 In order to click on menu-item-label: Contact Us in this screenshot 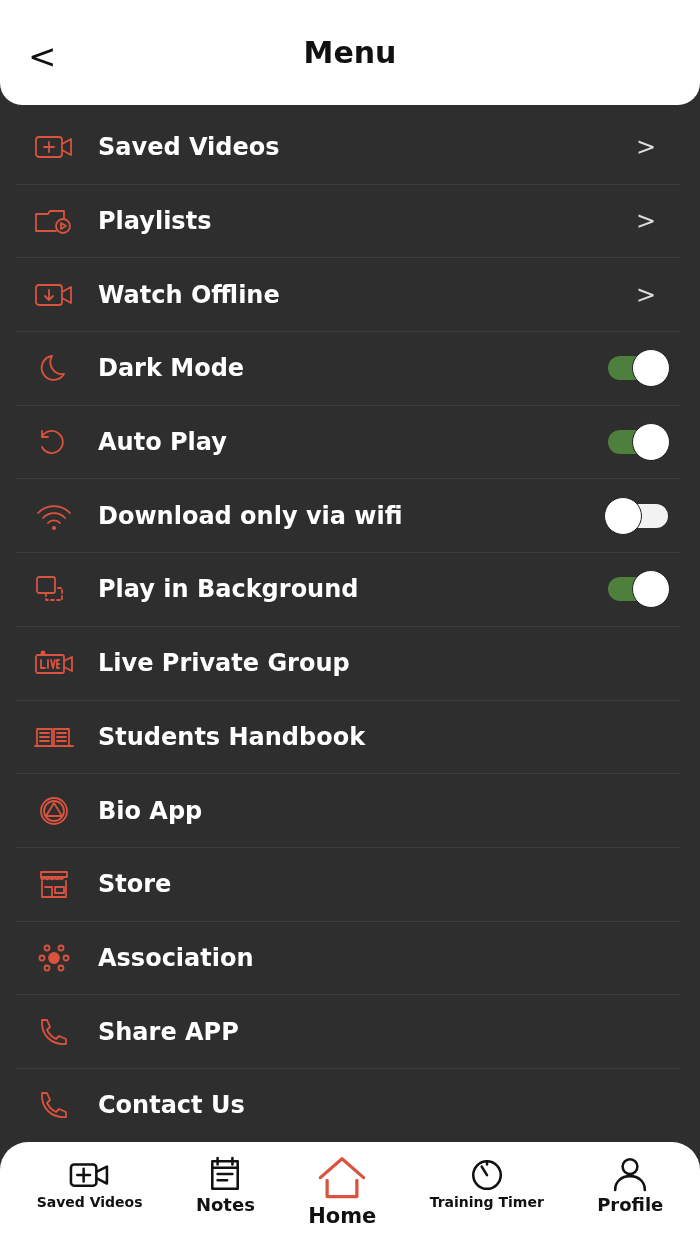, I will do `click(172, 1105)`.